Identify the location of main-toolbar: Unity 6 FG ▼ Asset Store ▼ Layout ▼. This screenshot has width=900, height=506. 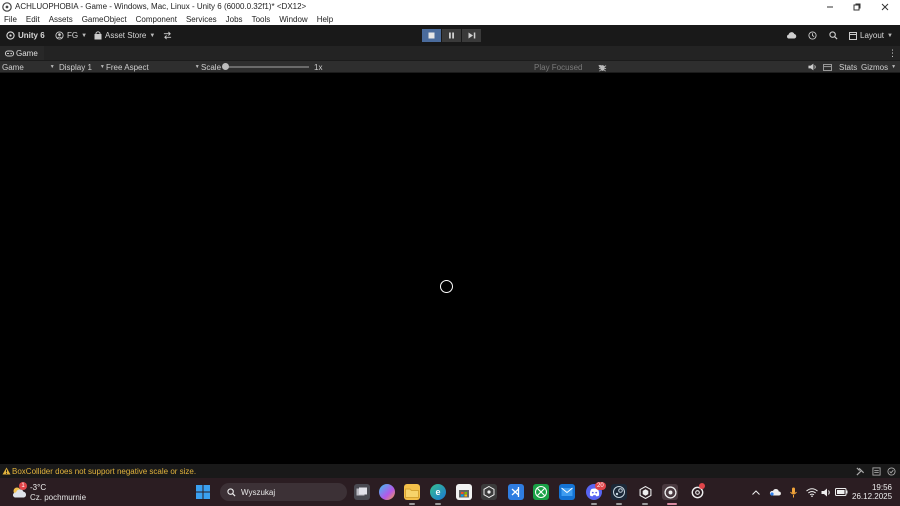
(450, 35).